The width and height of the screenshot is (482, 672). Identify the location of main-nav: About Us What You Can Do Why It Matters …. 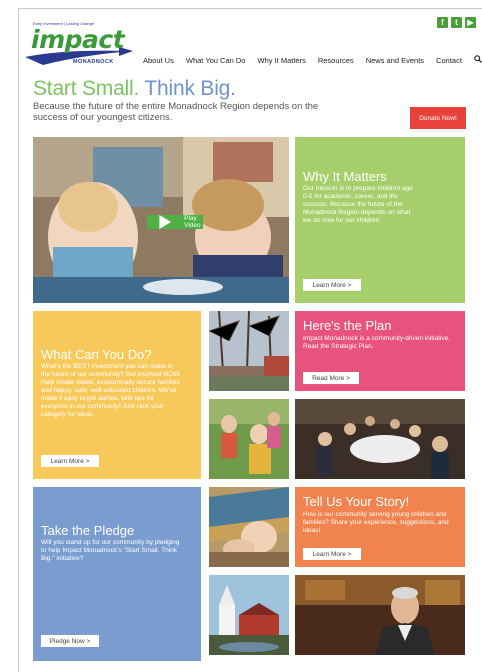
(312, 60).